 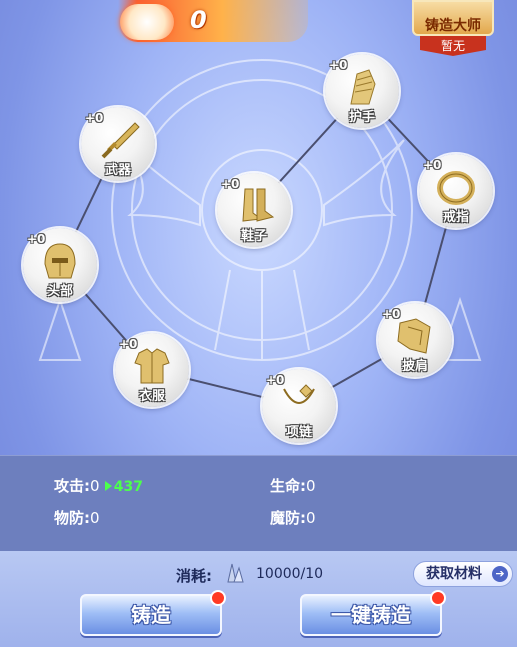 I want to click on stat-label: 生命:, so click(x=288, y=486).